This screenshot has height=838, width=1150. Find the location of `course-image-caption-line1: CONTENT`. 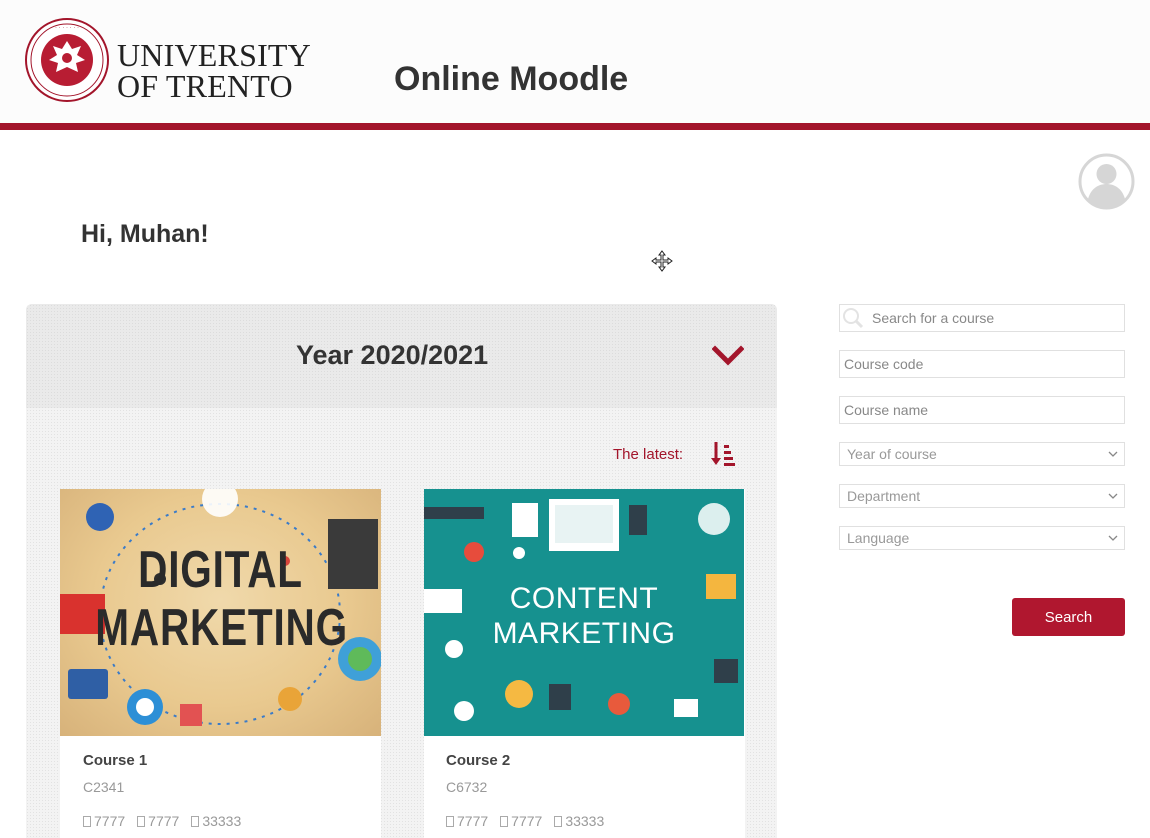

course-image-caption-line1: CONTENT is located at coordinates (584, 598).